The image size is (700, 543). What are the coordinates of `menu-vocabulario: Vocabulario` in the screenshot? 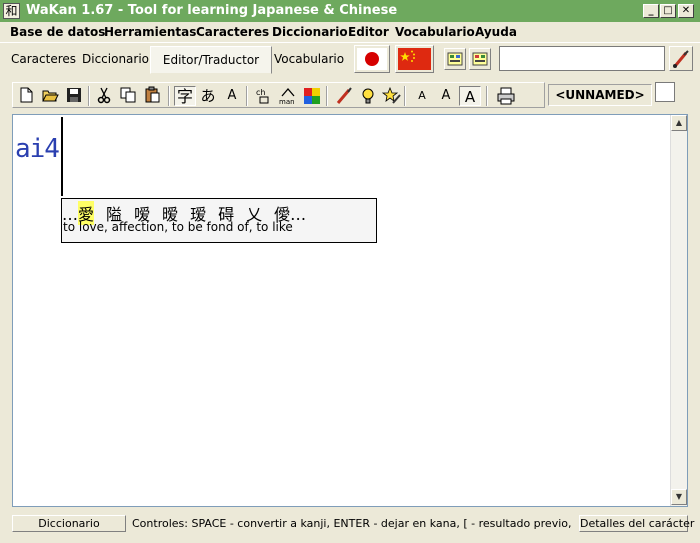 It's located at (435, 32).